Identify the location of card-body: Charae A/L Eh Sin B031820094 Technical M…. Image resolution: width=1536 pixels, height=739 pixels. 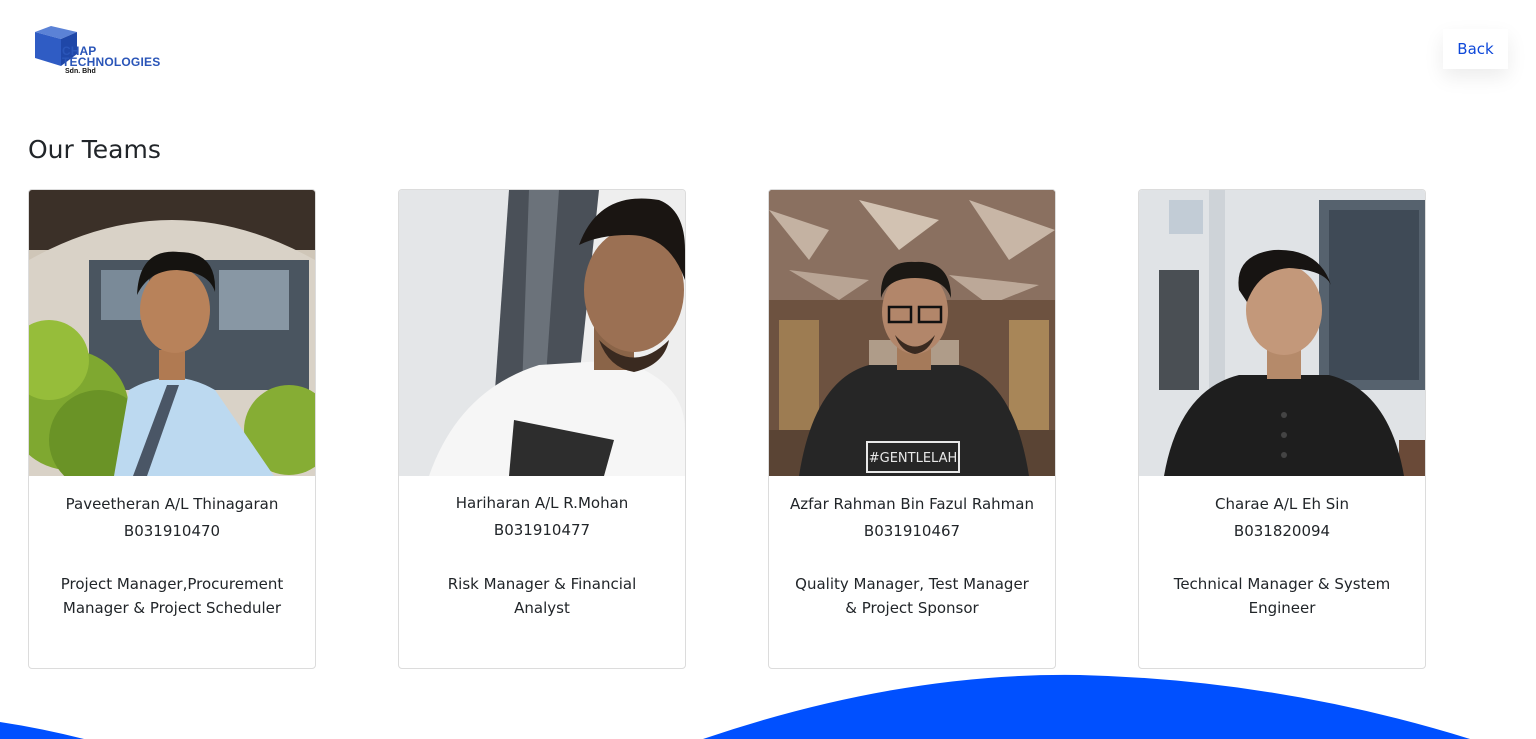
(1282, 572).